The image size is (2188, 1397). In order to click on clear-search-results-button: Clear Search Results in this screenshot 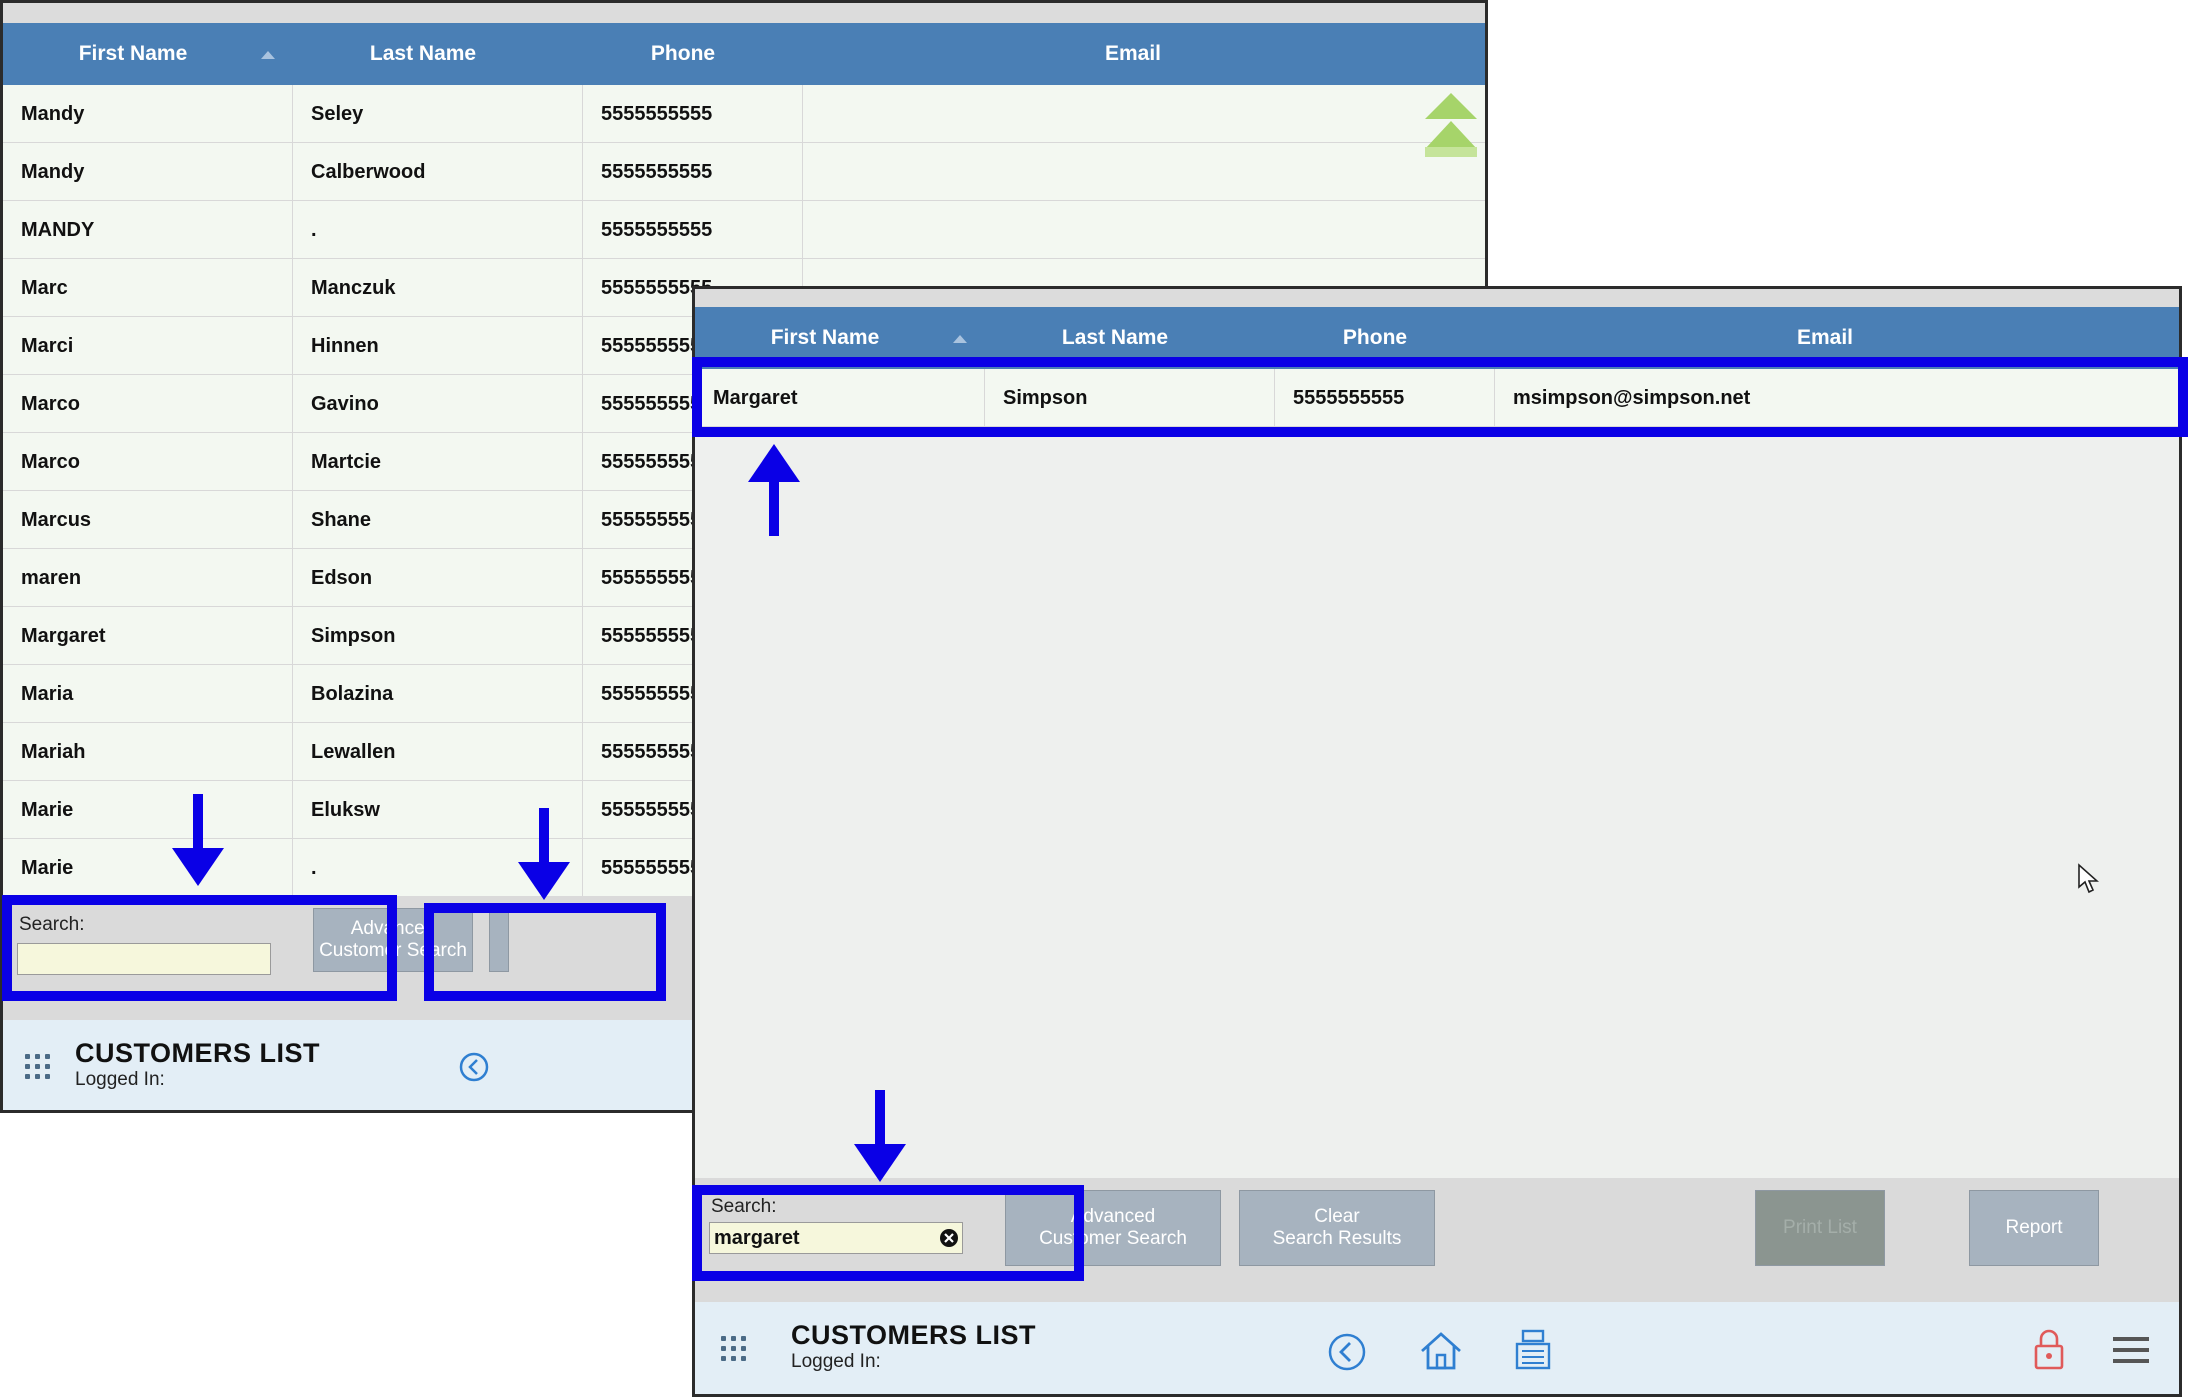, I will do `click(1337, 1228)`.